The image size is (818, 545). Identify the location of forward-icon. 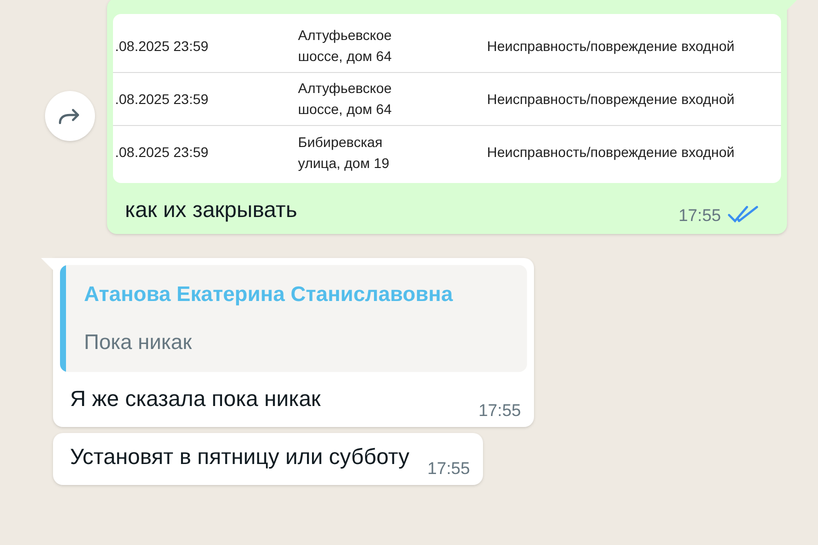
(70, 116).